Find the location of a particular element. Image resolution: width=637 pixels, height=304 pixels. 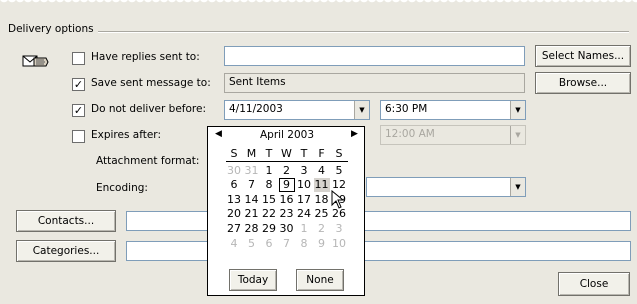

mouse-cursor-icon is located at coordinates (338, 199).